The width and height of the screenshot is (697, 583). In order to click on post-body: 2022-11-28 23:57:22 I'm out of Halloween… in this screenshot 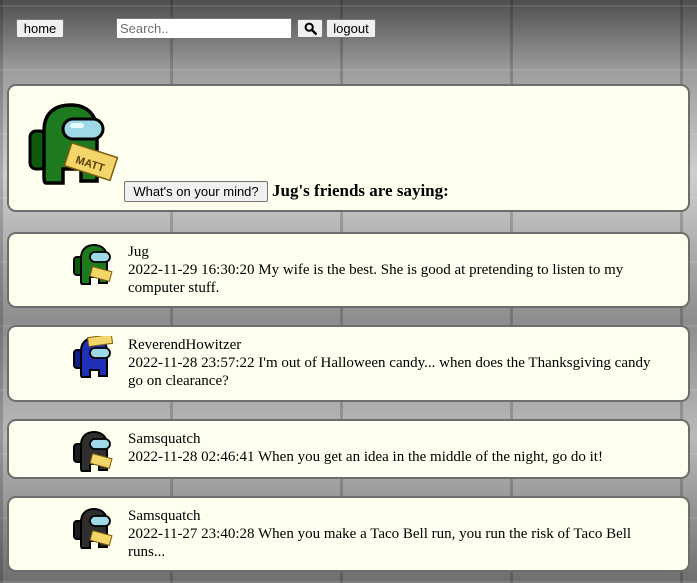, I will do `click(395, 372)`.